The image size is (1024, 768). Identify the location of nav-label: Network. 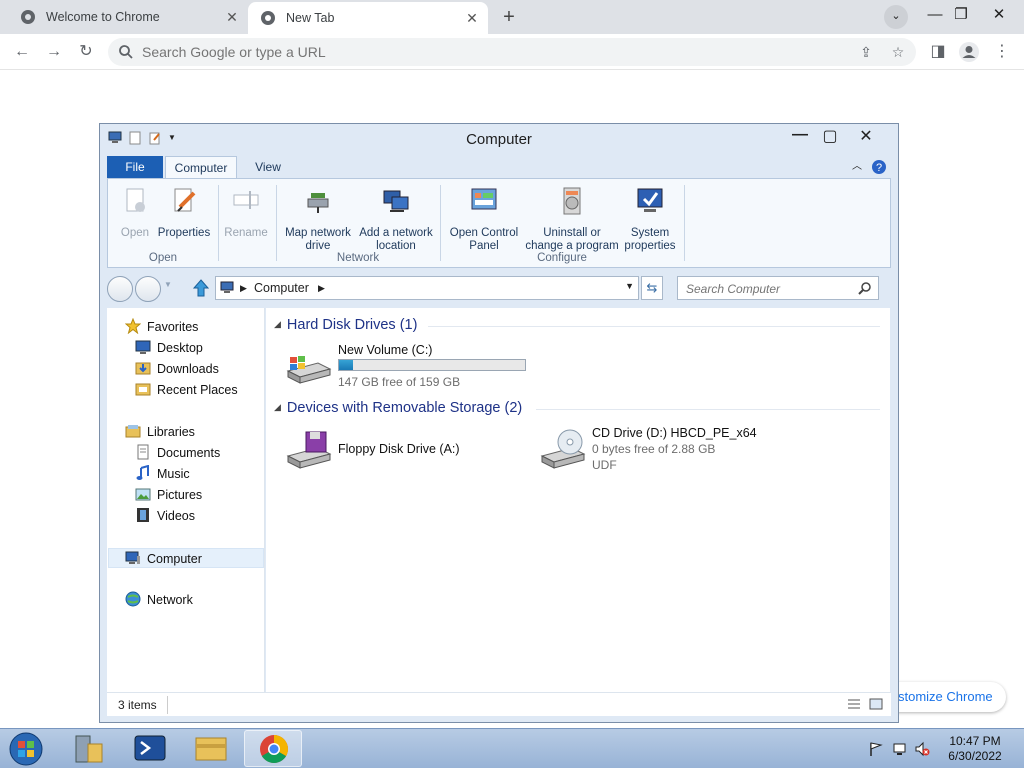
(170, 600).